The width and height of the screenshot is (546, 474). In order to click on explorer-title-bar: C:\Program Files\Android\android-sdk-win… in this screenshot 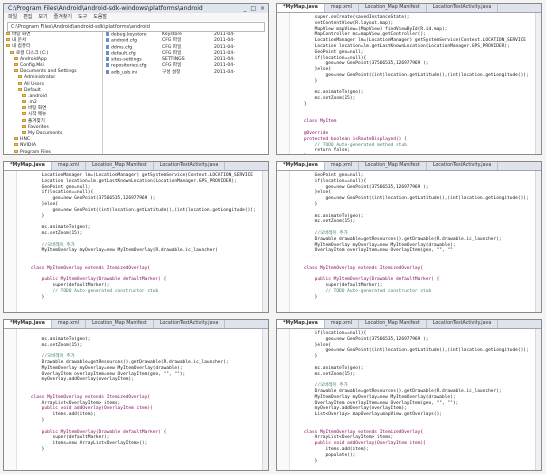, I will do `click(136, 8)`.